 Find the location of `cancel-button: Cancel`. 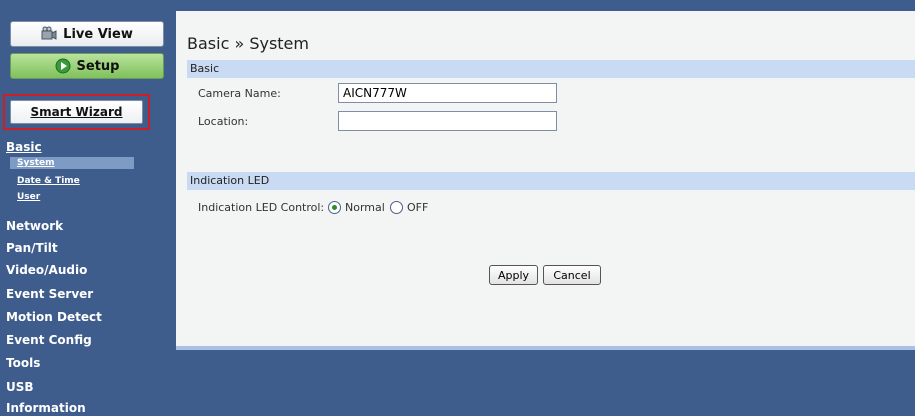

cancel-button: Cancel is located at coordinates (572, 275).